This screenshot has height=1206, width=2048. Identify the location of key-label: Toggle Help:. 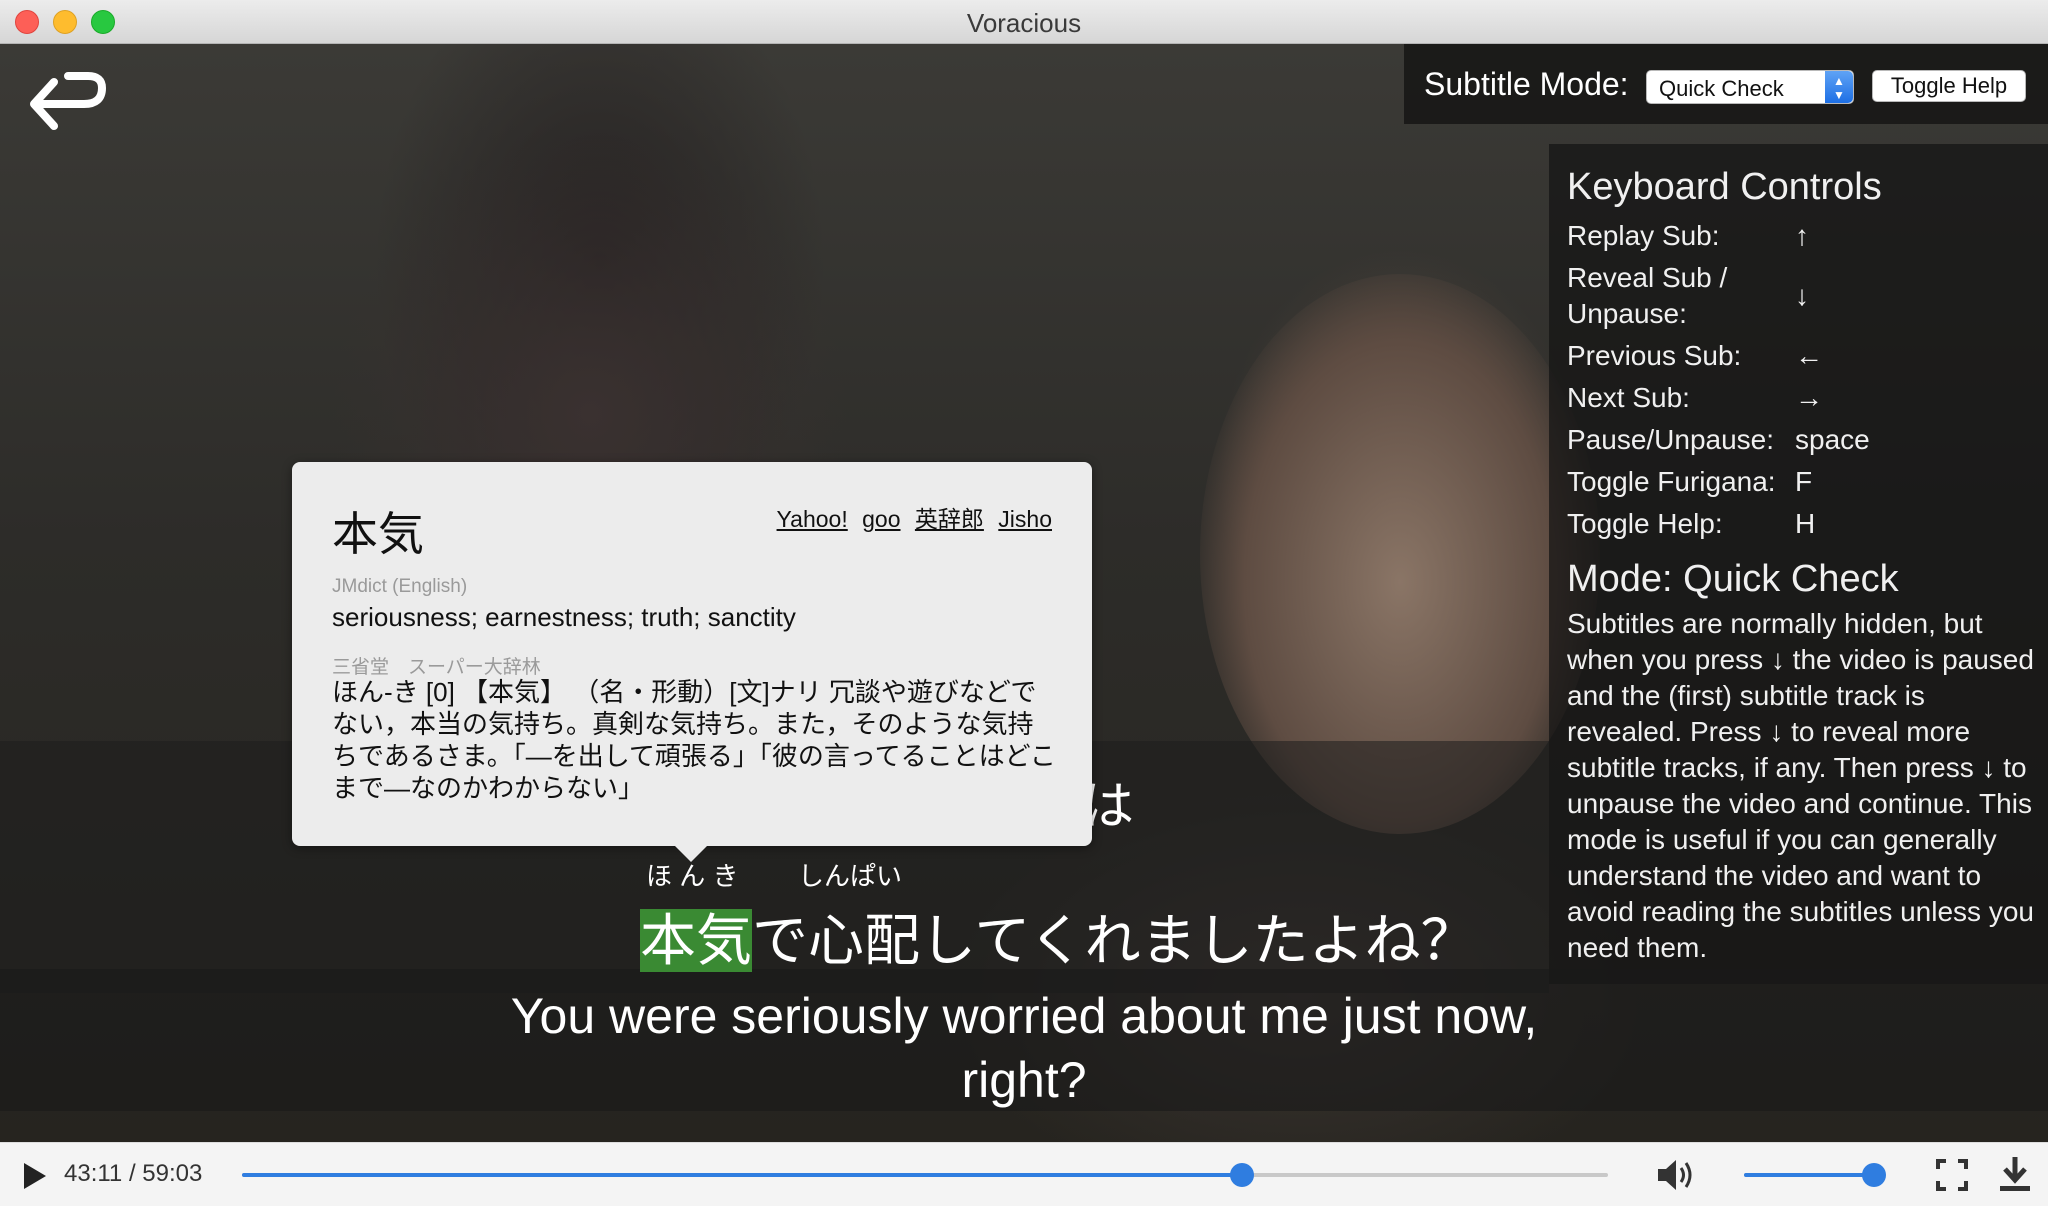
(1645, 523).